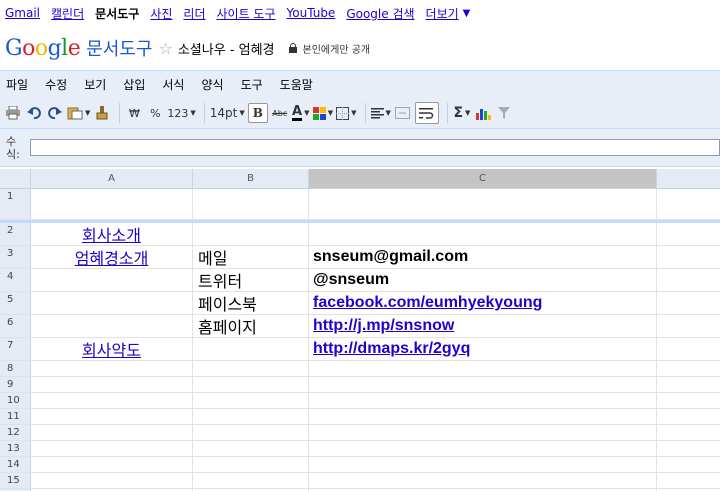 This screenshot has width=720, height=491. I want to click on cell-a11, so click(112, 416).